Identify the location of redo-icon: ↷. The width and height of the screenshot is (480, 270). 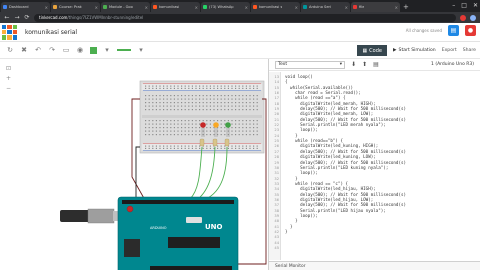
(52, 50).